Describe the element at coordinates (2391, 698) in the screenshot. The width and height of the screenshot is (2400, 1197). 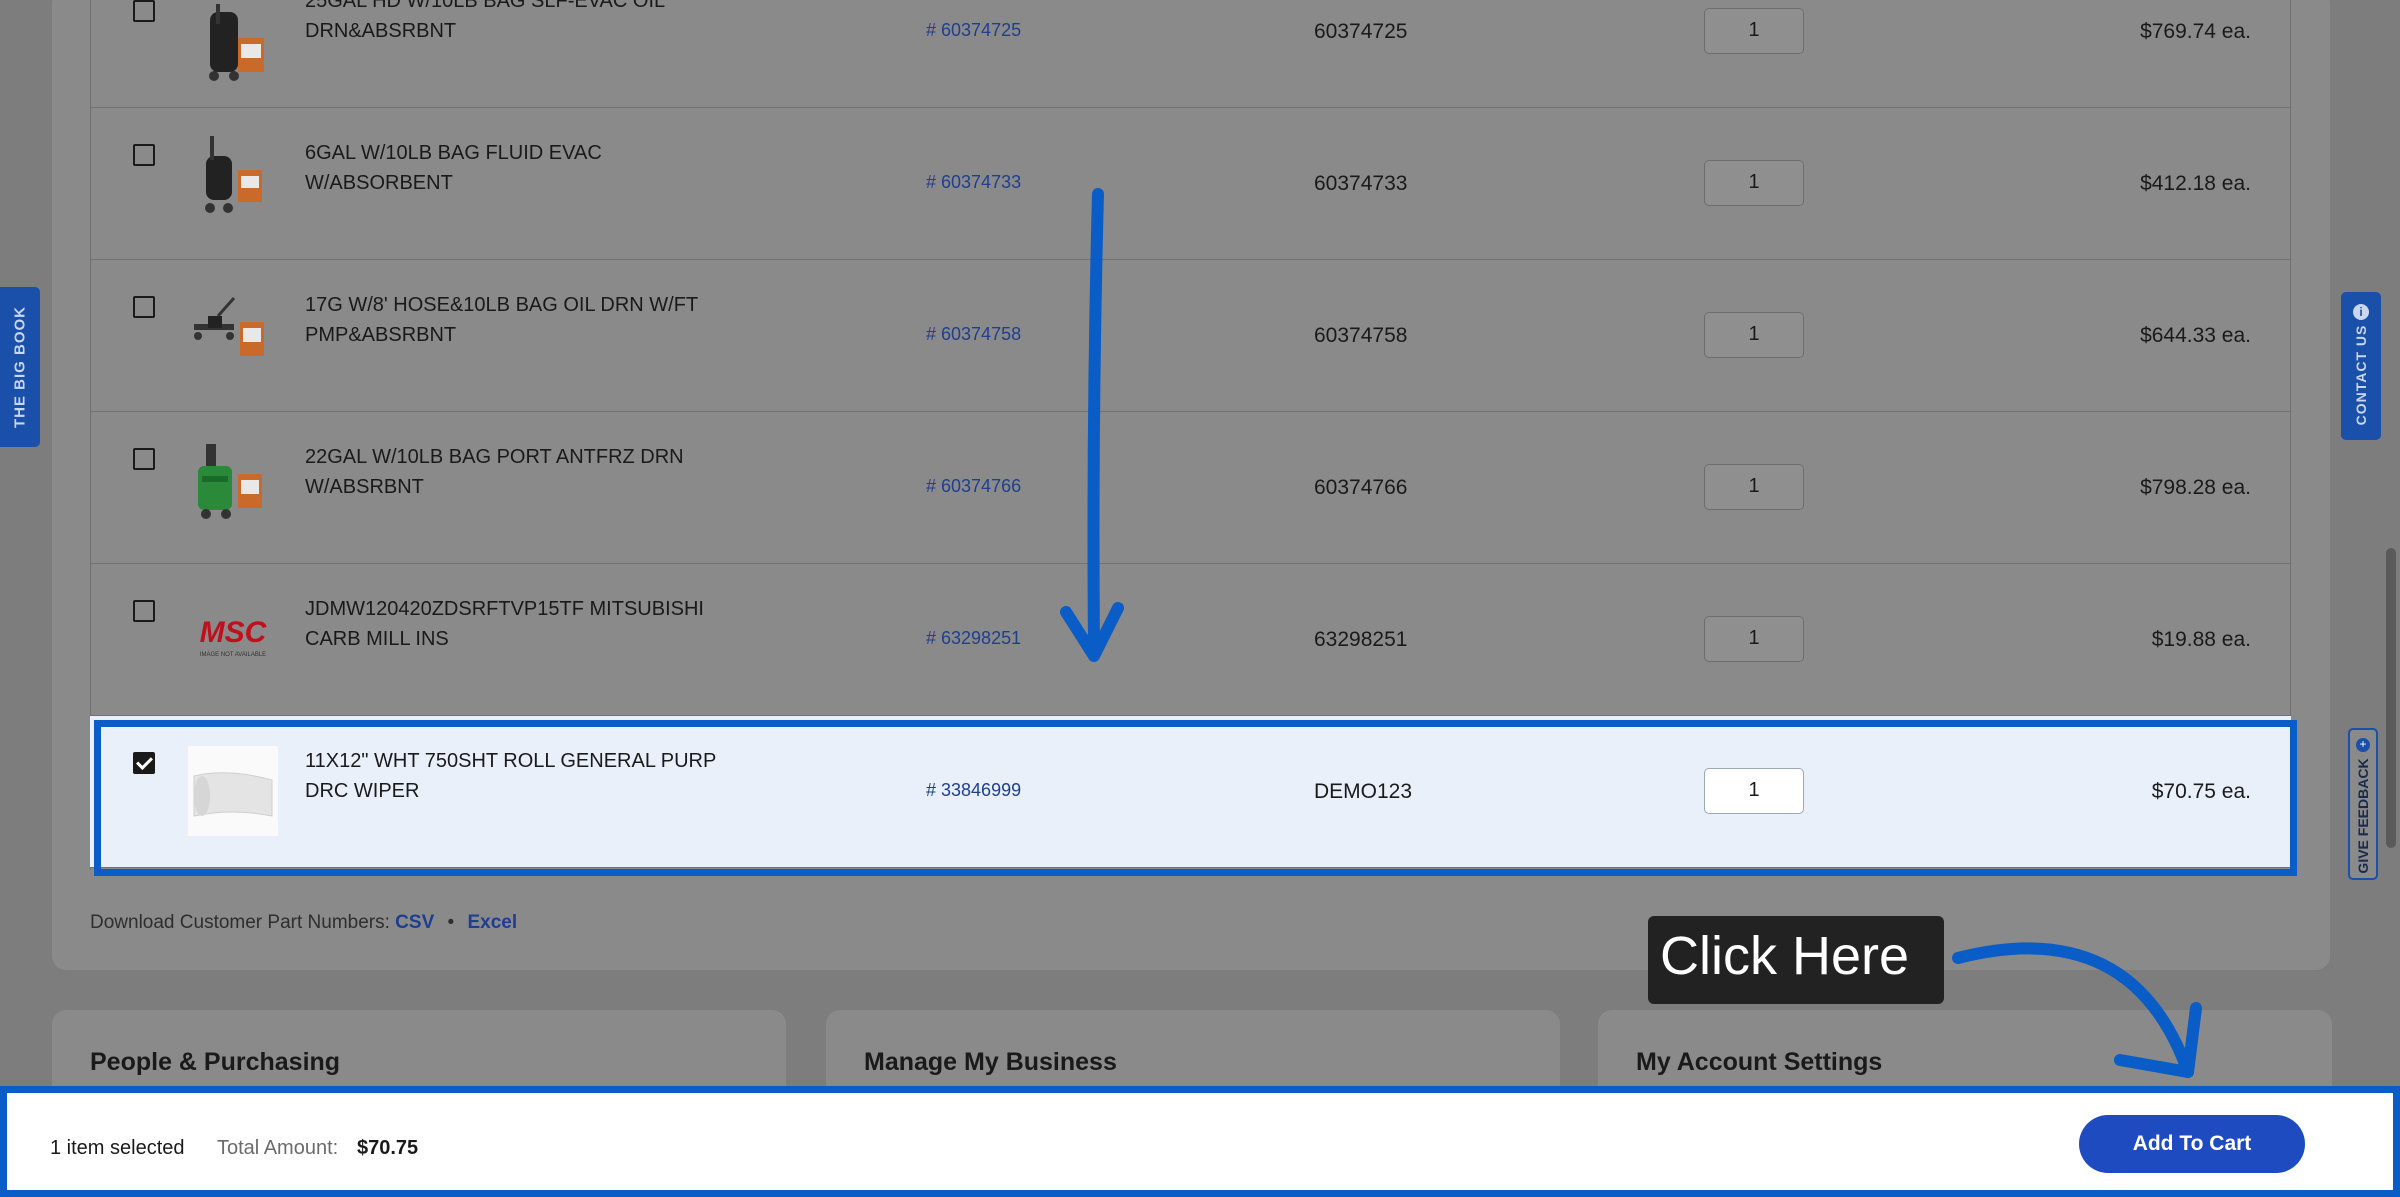
I see `scrollbar-thumb` at that location.